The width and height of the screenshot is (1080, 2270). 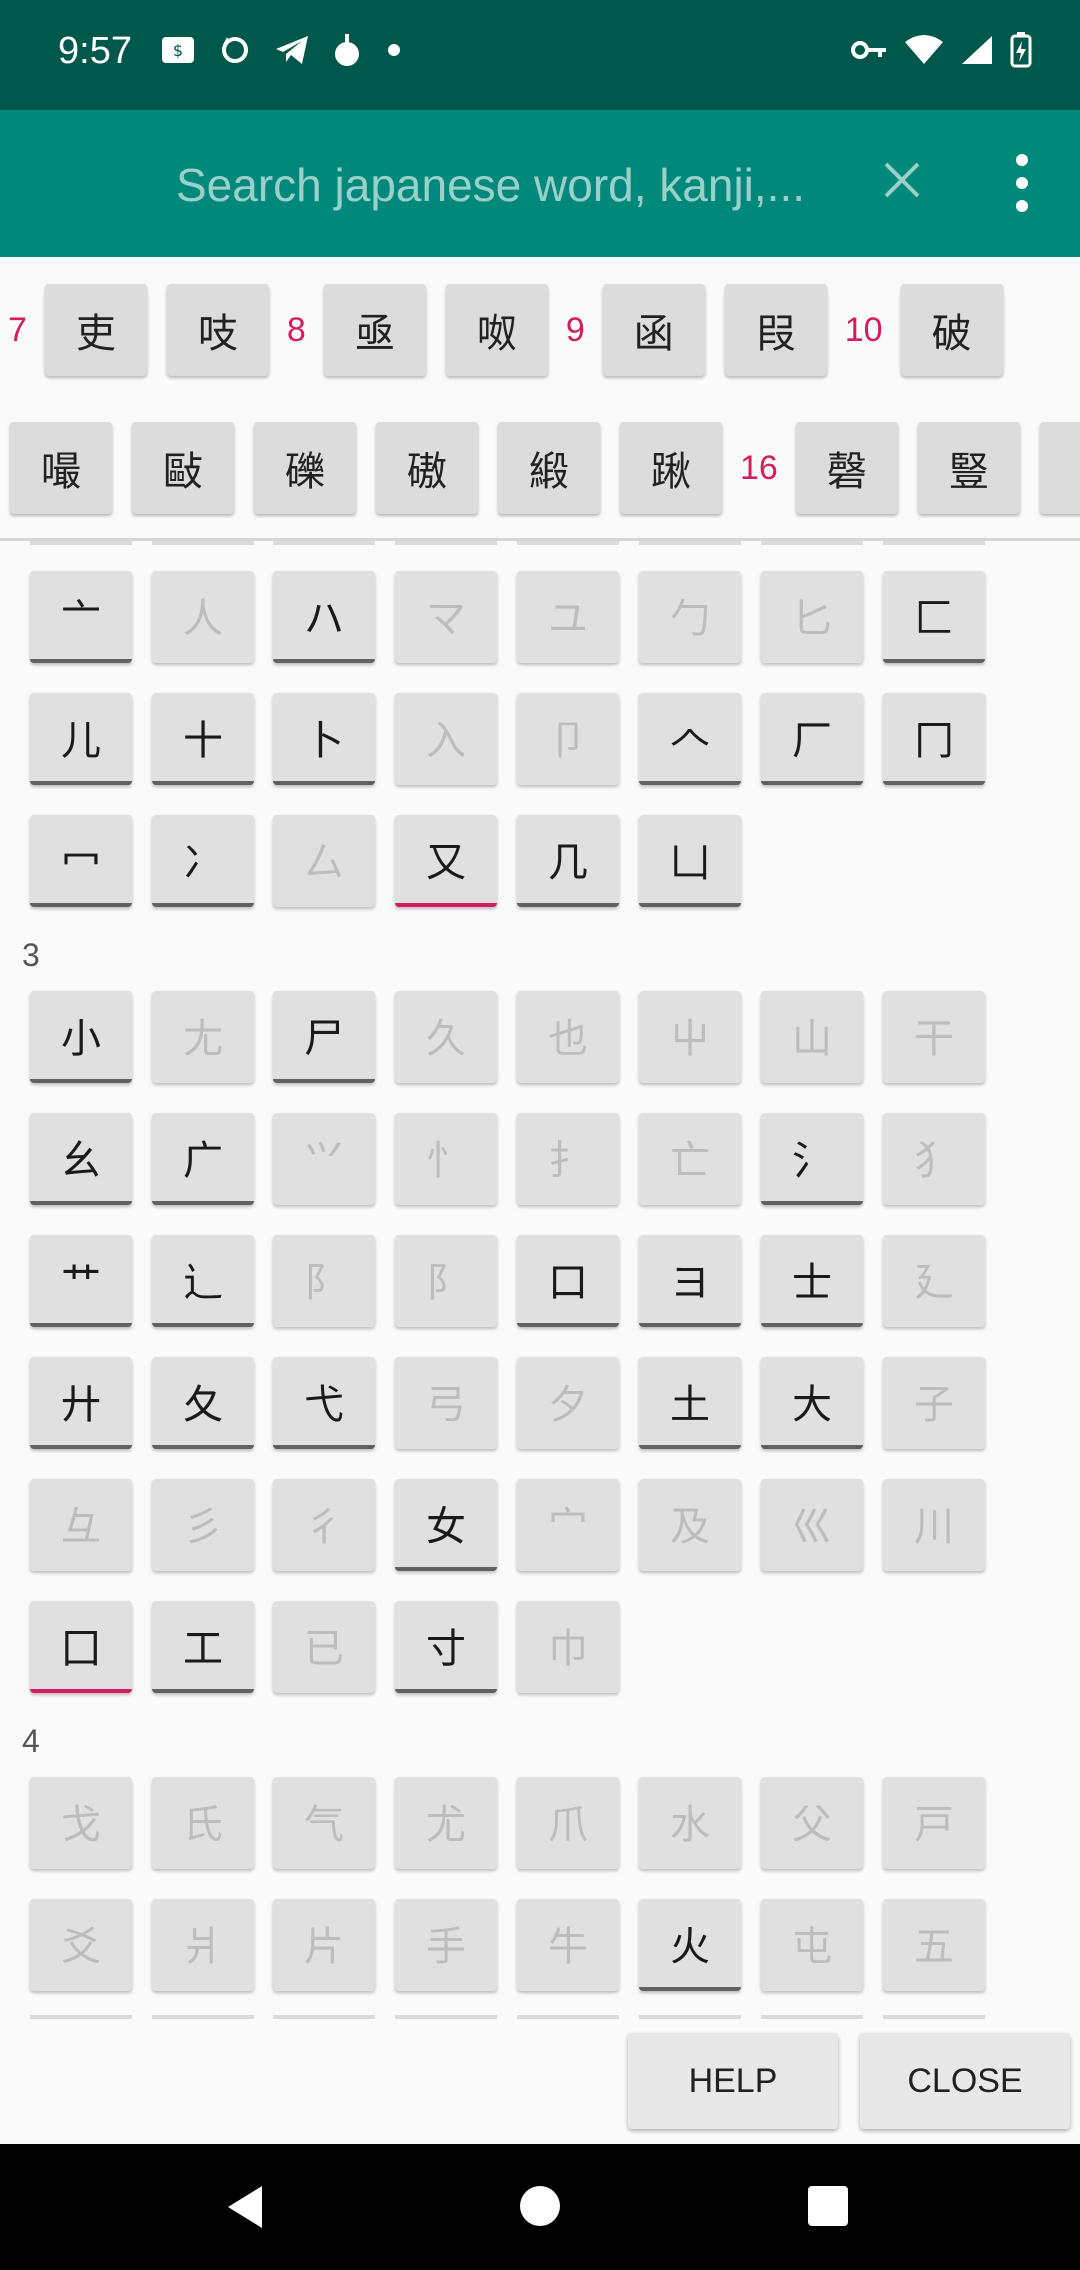 What do you see at coordinates (934, 1945) in the screenshot?
I see `radical-button: 五` at bounding box center [934, 1945].